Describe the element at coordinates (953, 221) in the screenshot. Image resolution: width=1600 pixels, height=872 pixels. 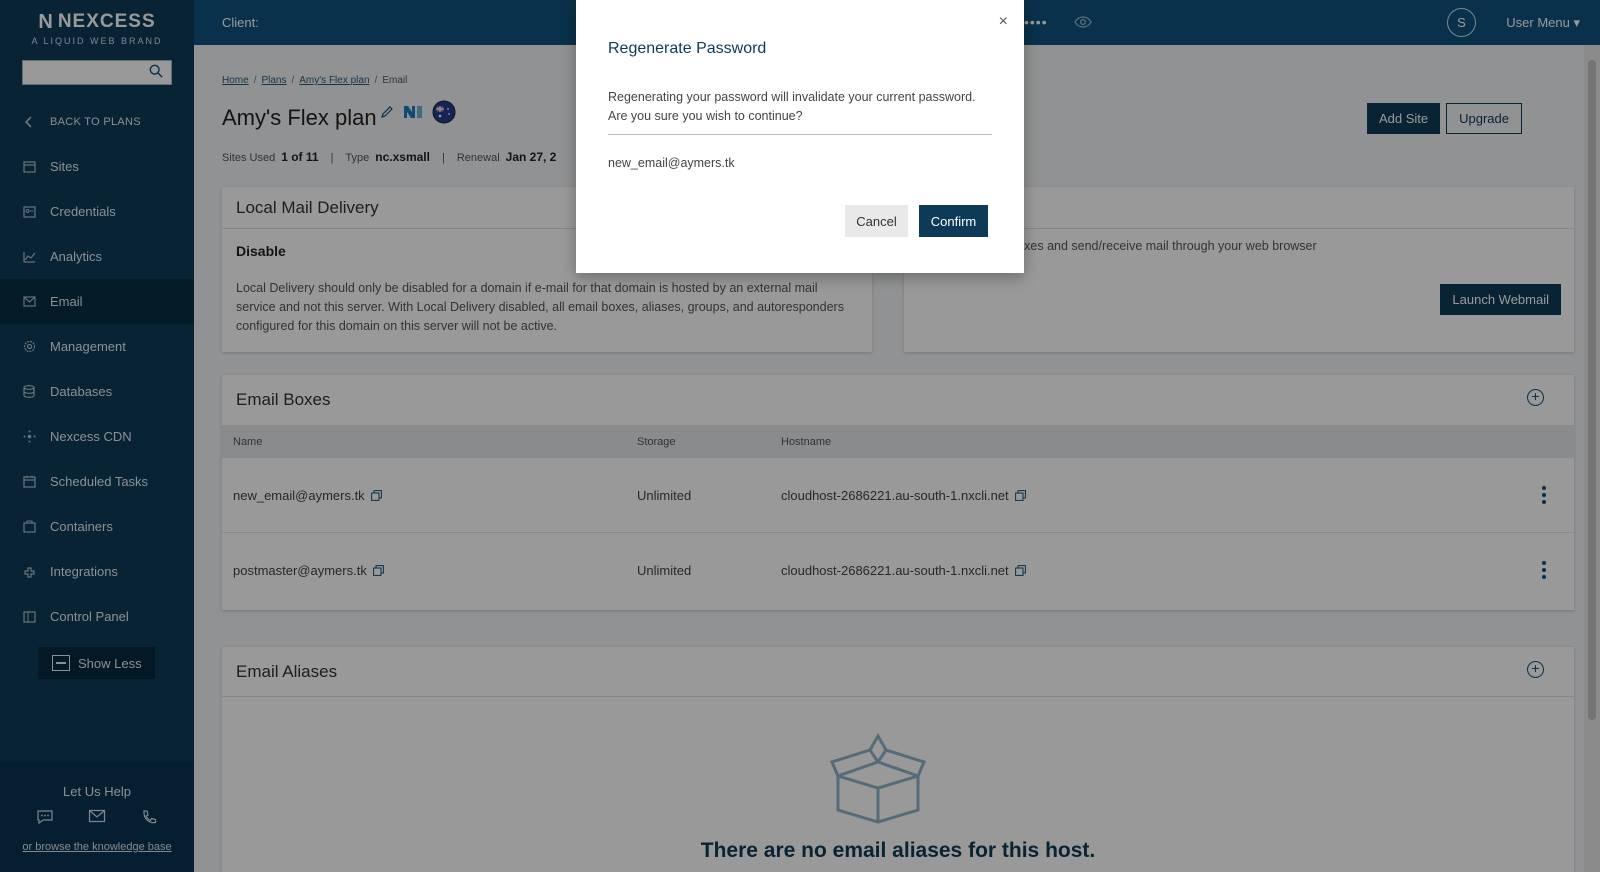
I see `confirm-button: Confirm` at that location.